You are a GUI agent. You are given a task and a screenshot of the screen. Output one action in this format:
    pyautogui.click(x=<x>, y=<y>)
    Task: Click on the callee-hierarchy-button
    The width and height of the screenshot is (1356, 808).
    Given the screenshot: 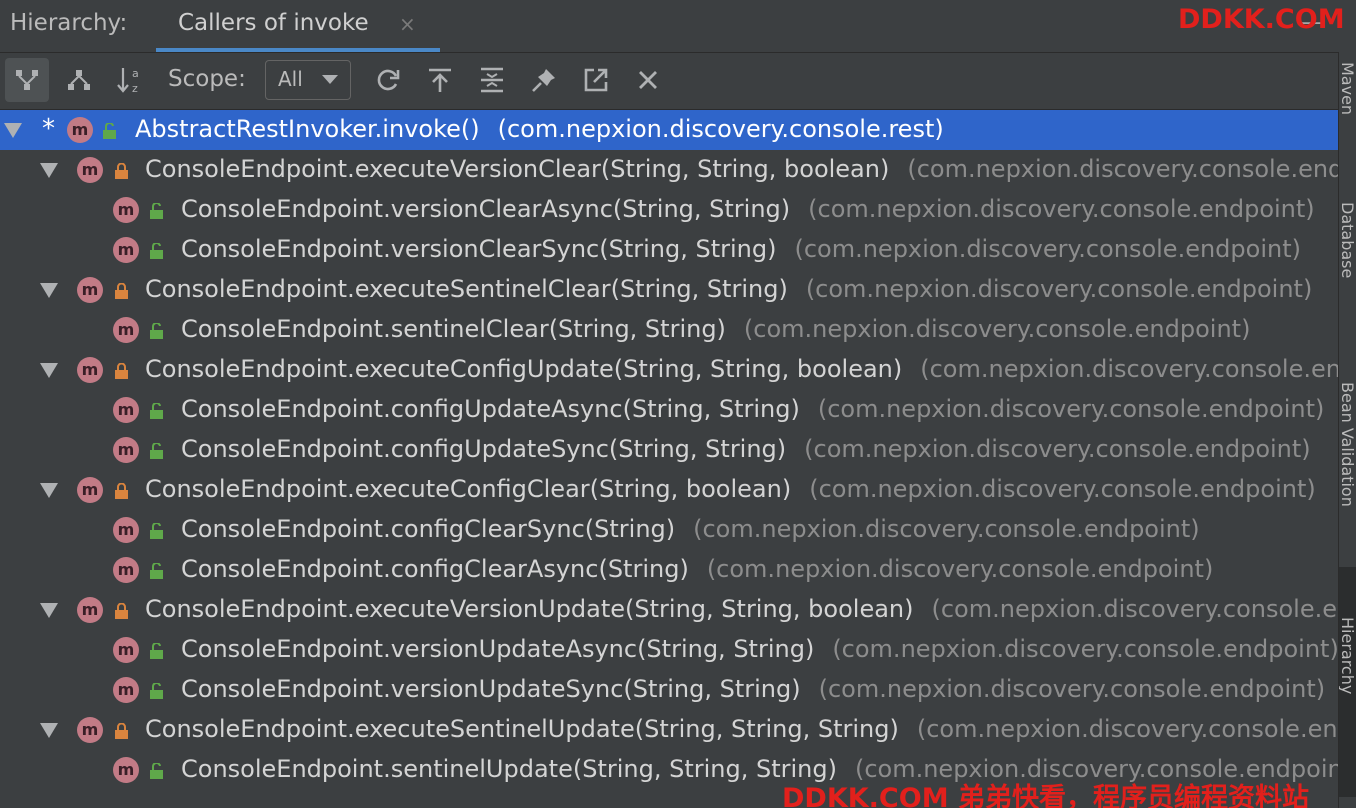 What is the action you would take?
    pyautogui.click(x=79, y=80)
    